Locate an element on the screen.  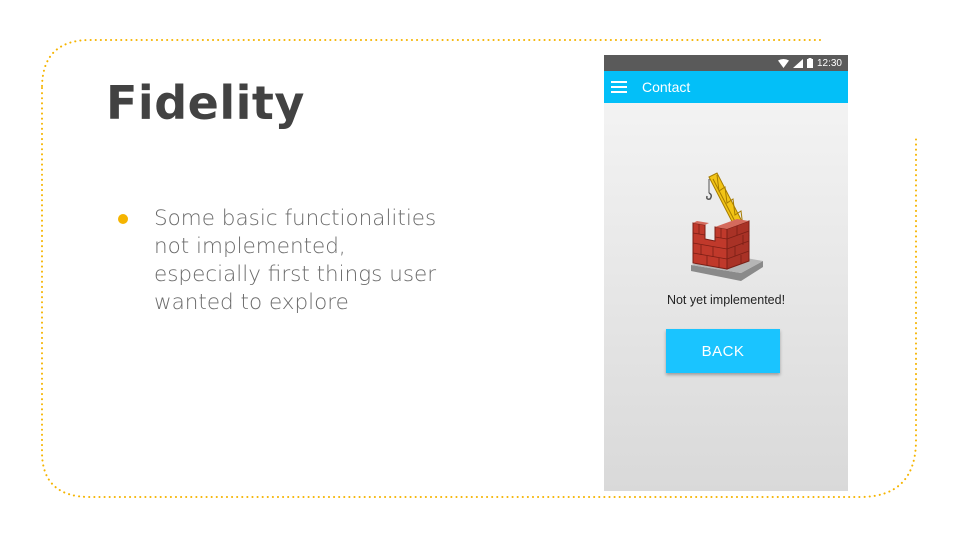
not-implemented-message: Not yet implemented! is located at coordinates (726, 300).